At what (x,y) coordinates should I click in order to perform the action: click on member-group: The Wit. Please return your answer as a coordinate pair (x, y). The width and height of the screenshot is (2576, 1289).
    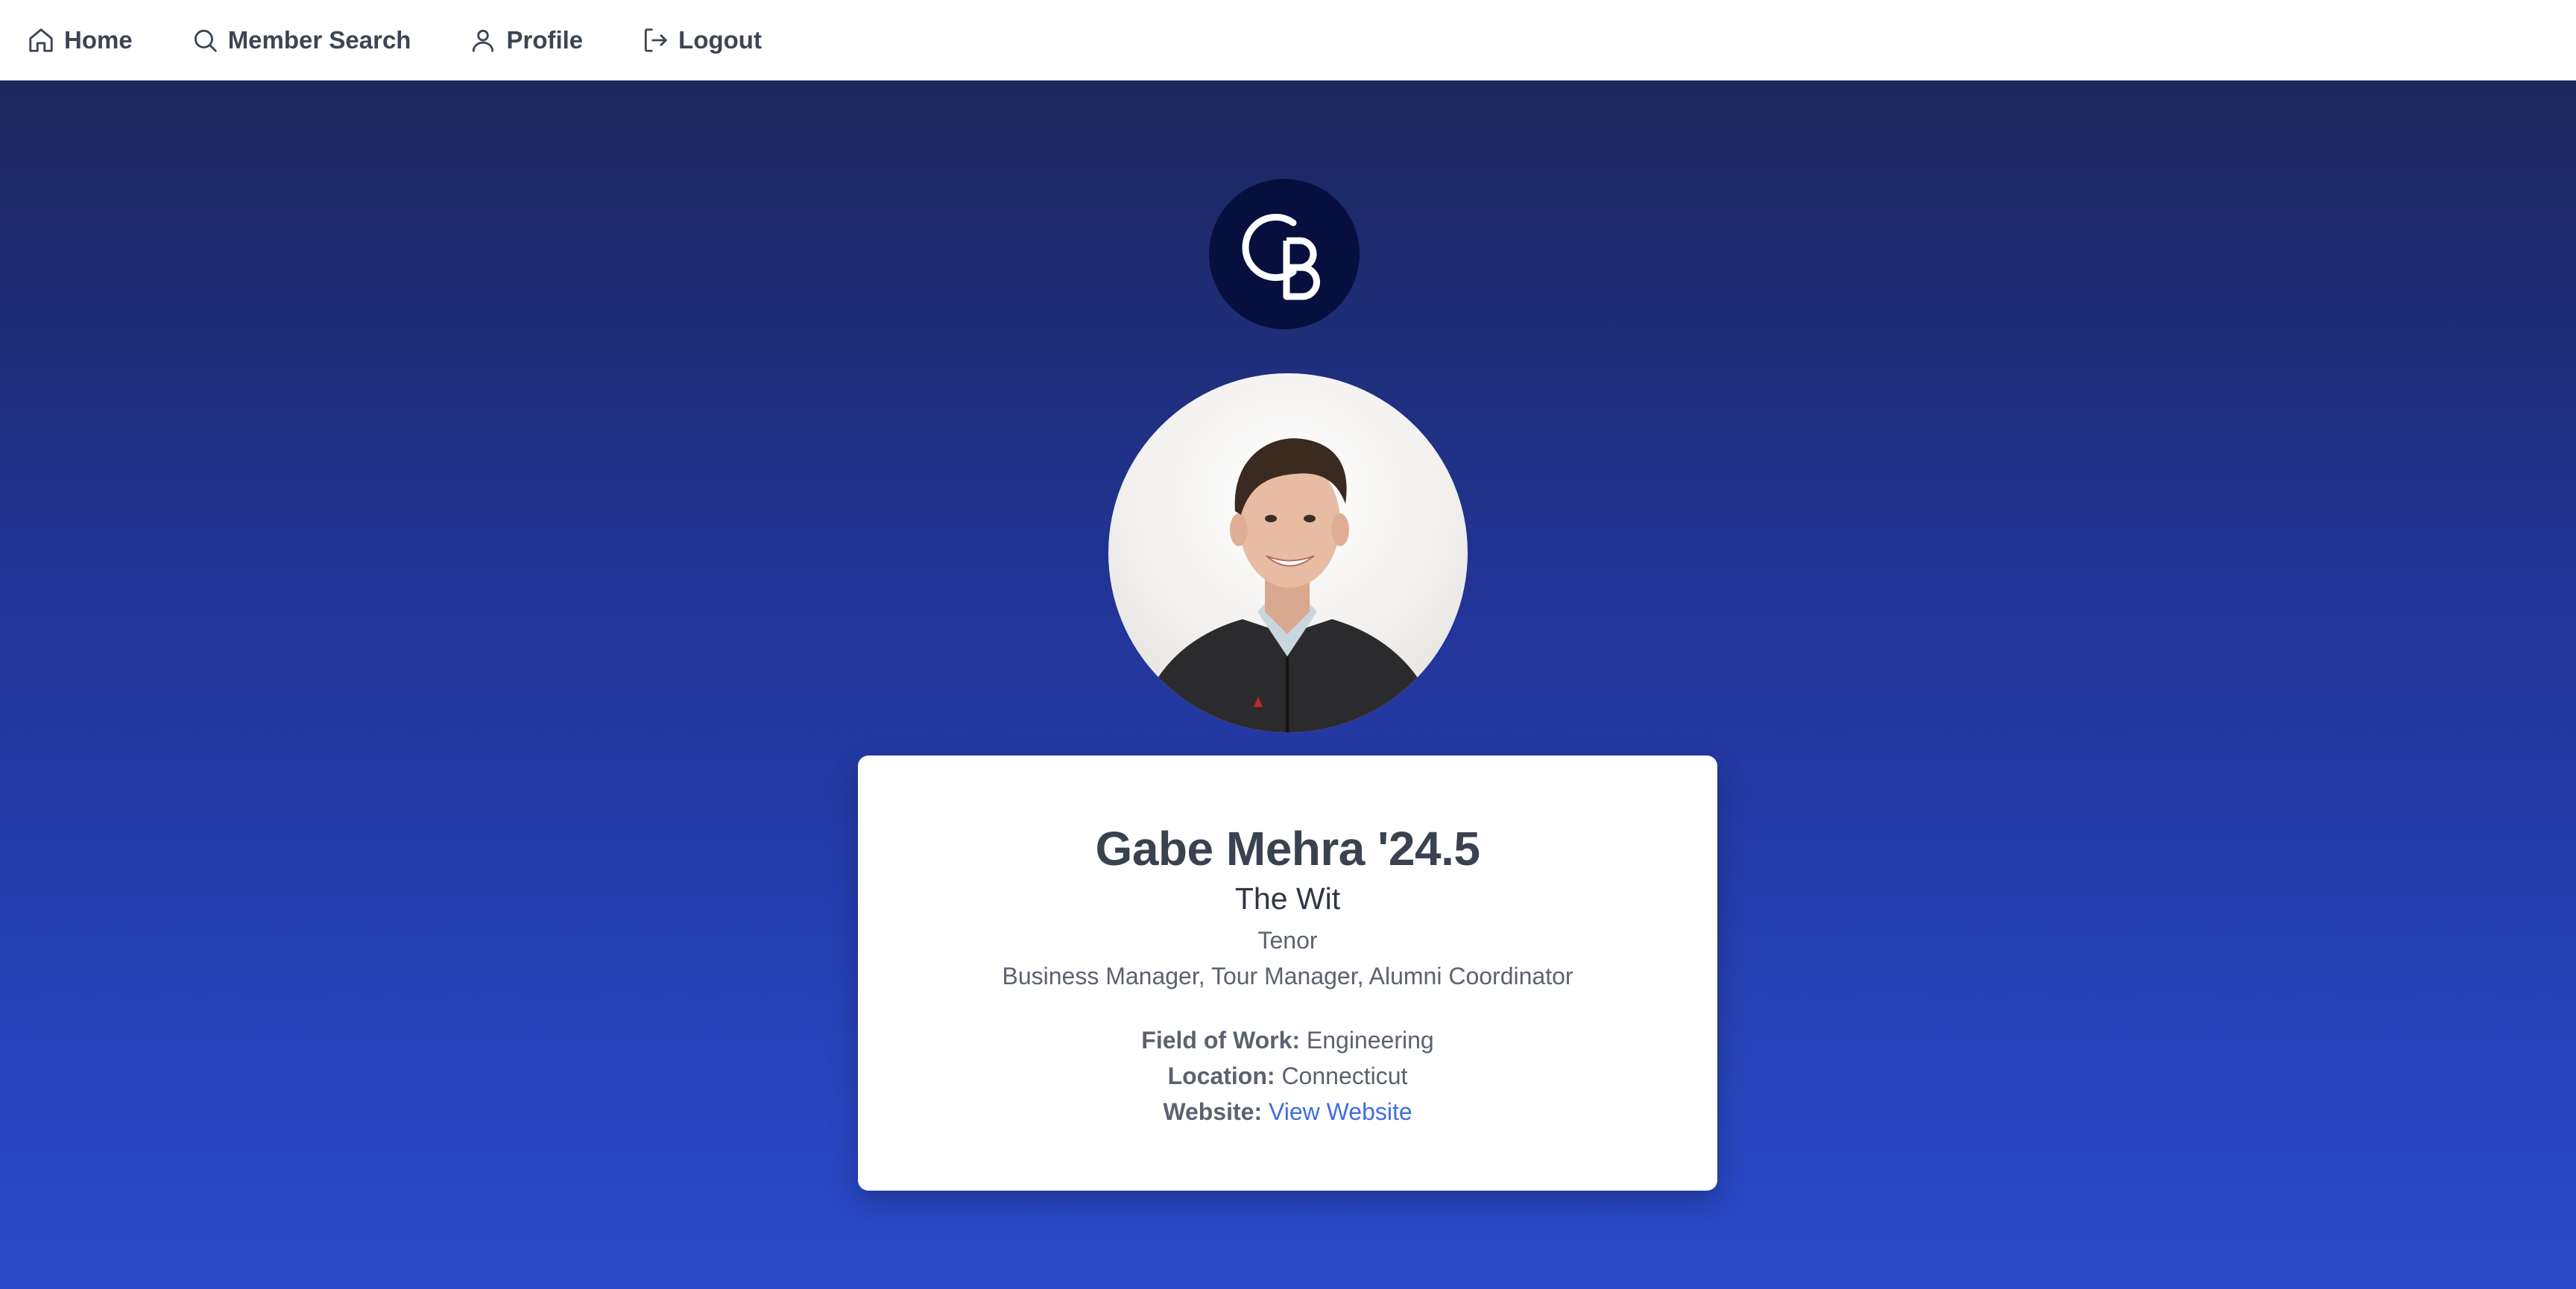
    Looking at the image, I should click on (1287, 898).